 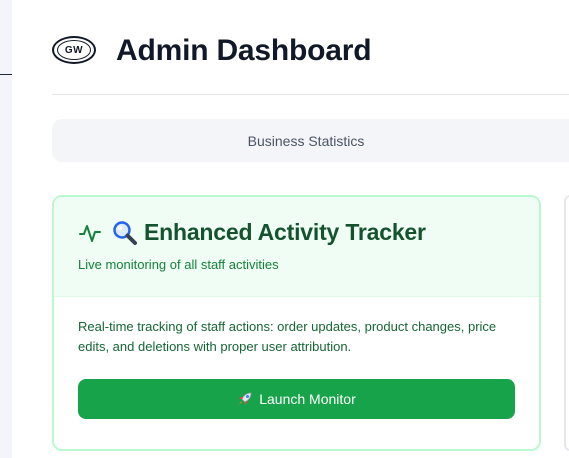 I want to click on tab-business-statistics: Business Statistics, so click(x=306, y=140).